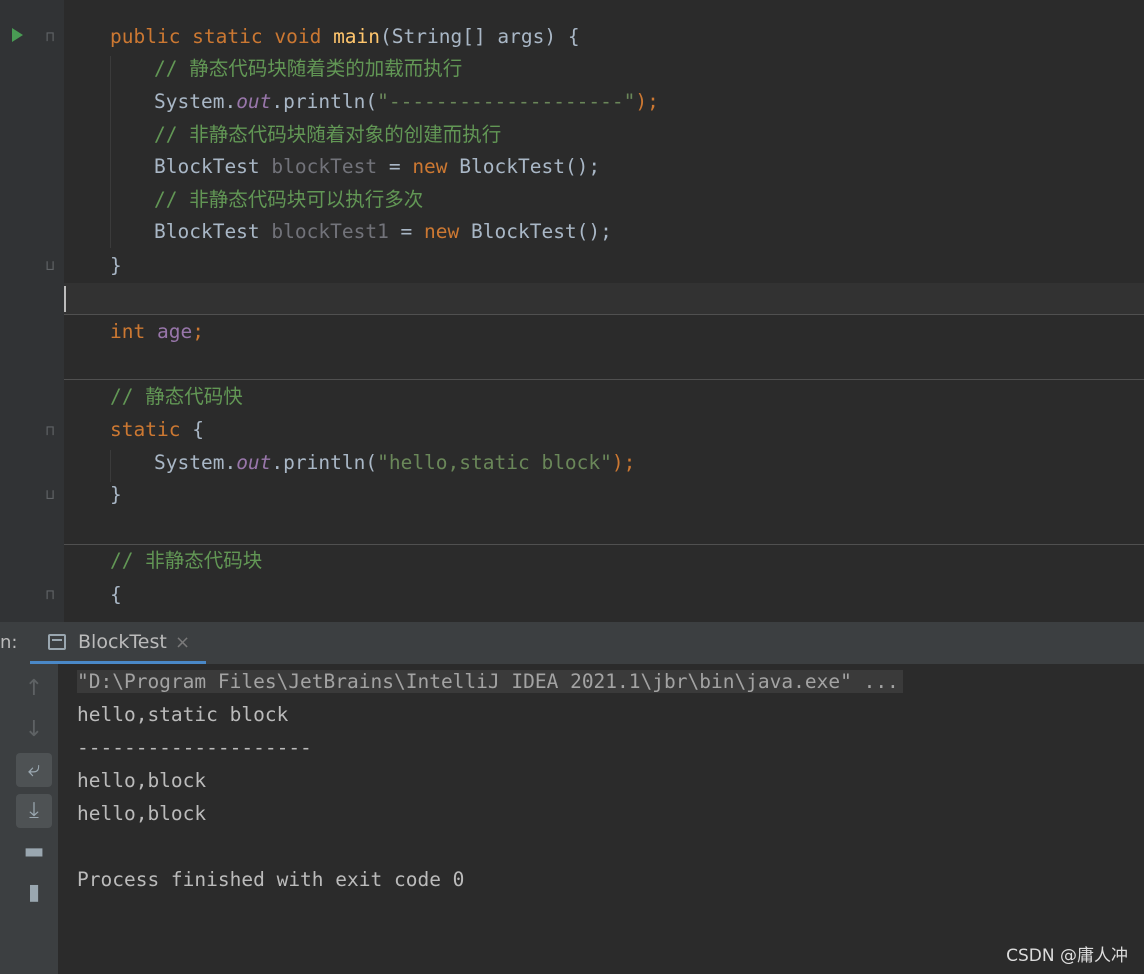 The image size is (1144, 974). I want to click on unused-variable: blockTest, so click(324, 166).